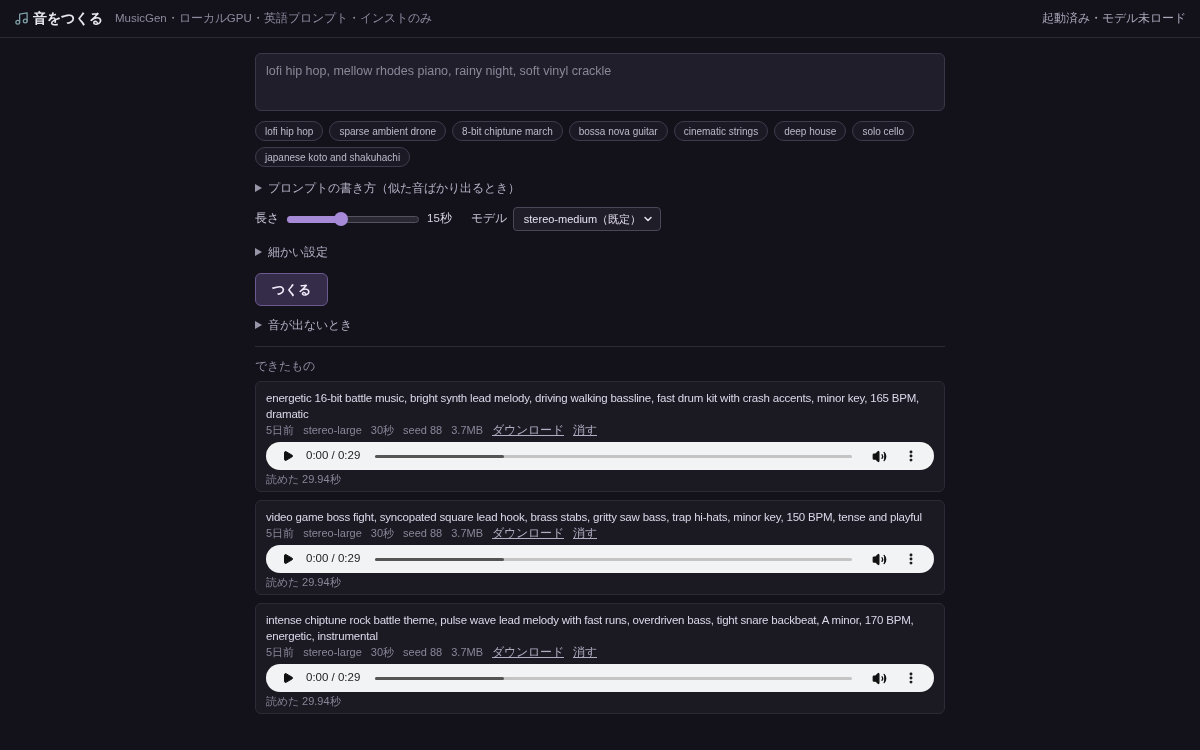  What do you see at coordinates (21, 18) in the screenshot?
I see `music-note-icon` at bounding box center [21, 18].